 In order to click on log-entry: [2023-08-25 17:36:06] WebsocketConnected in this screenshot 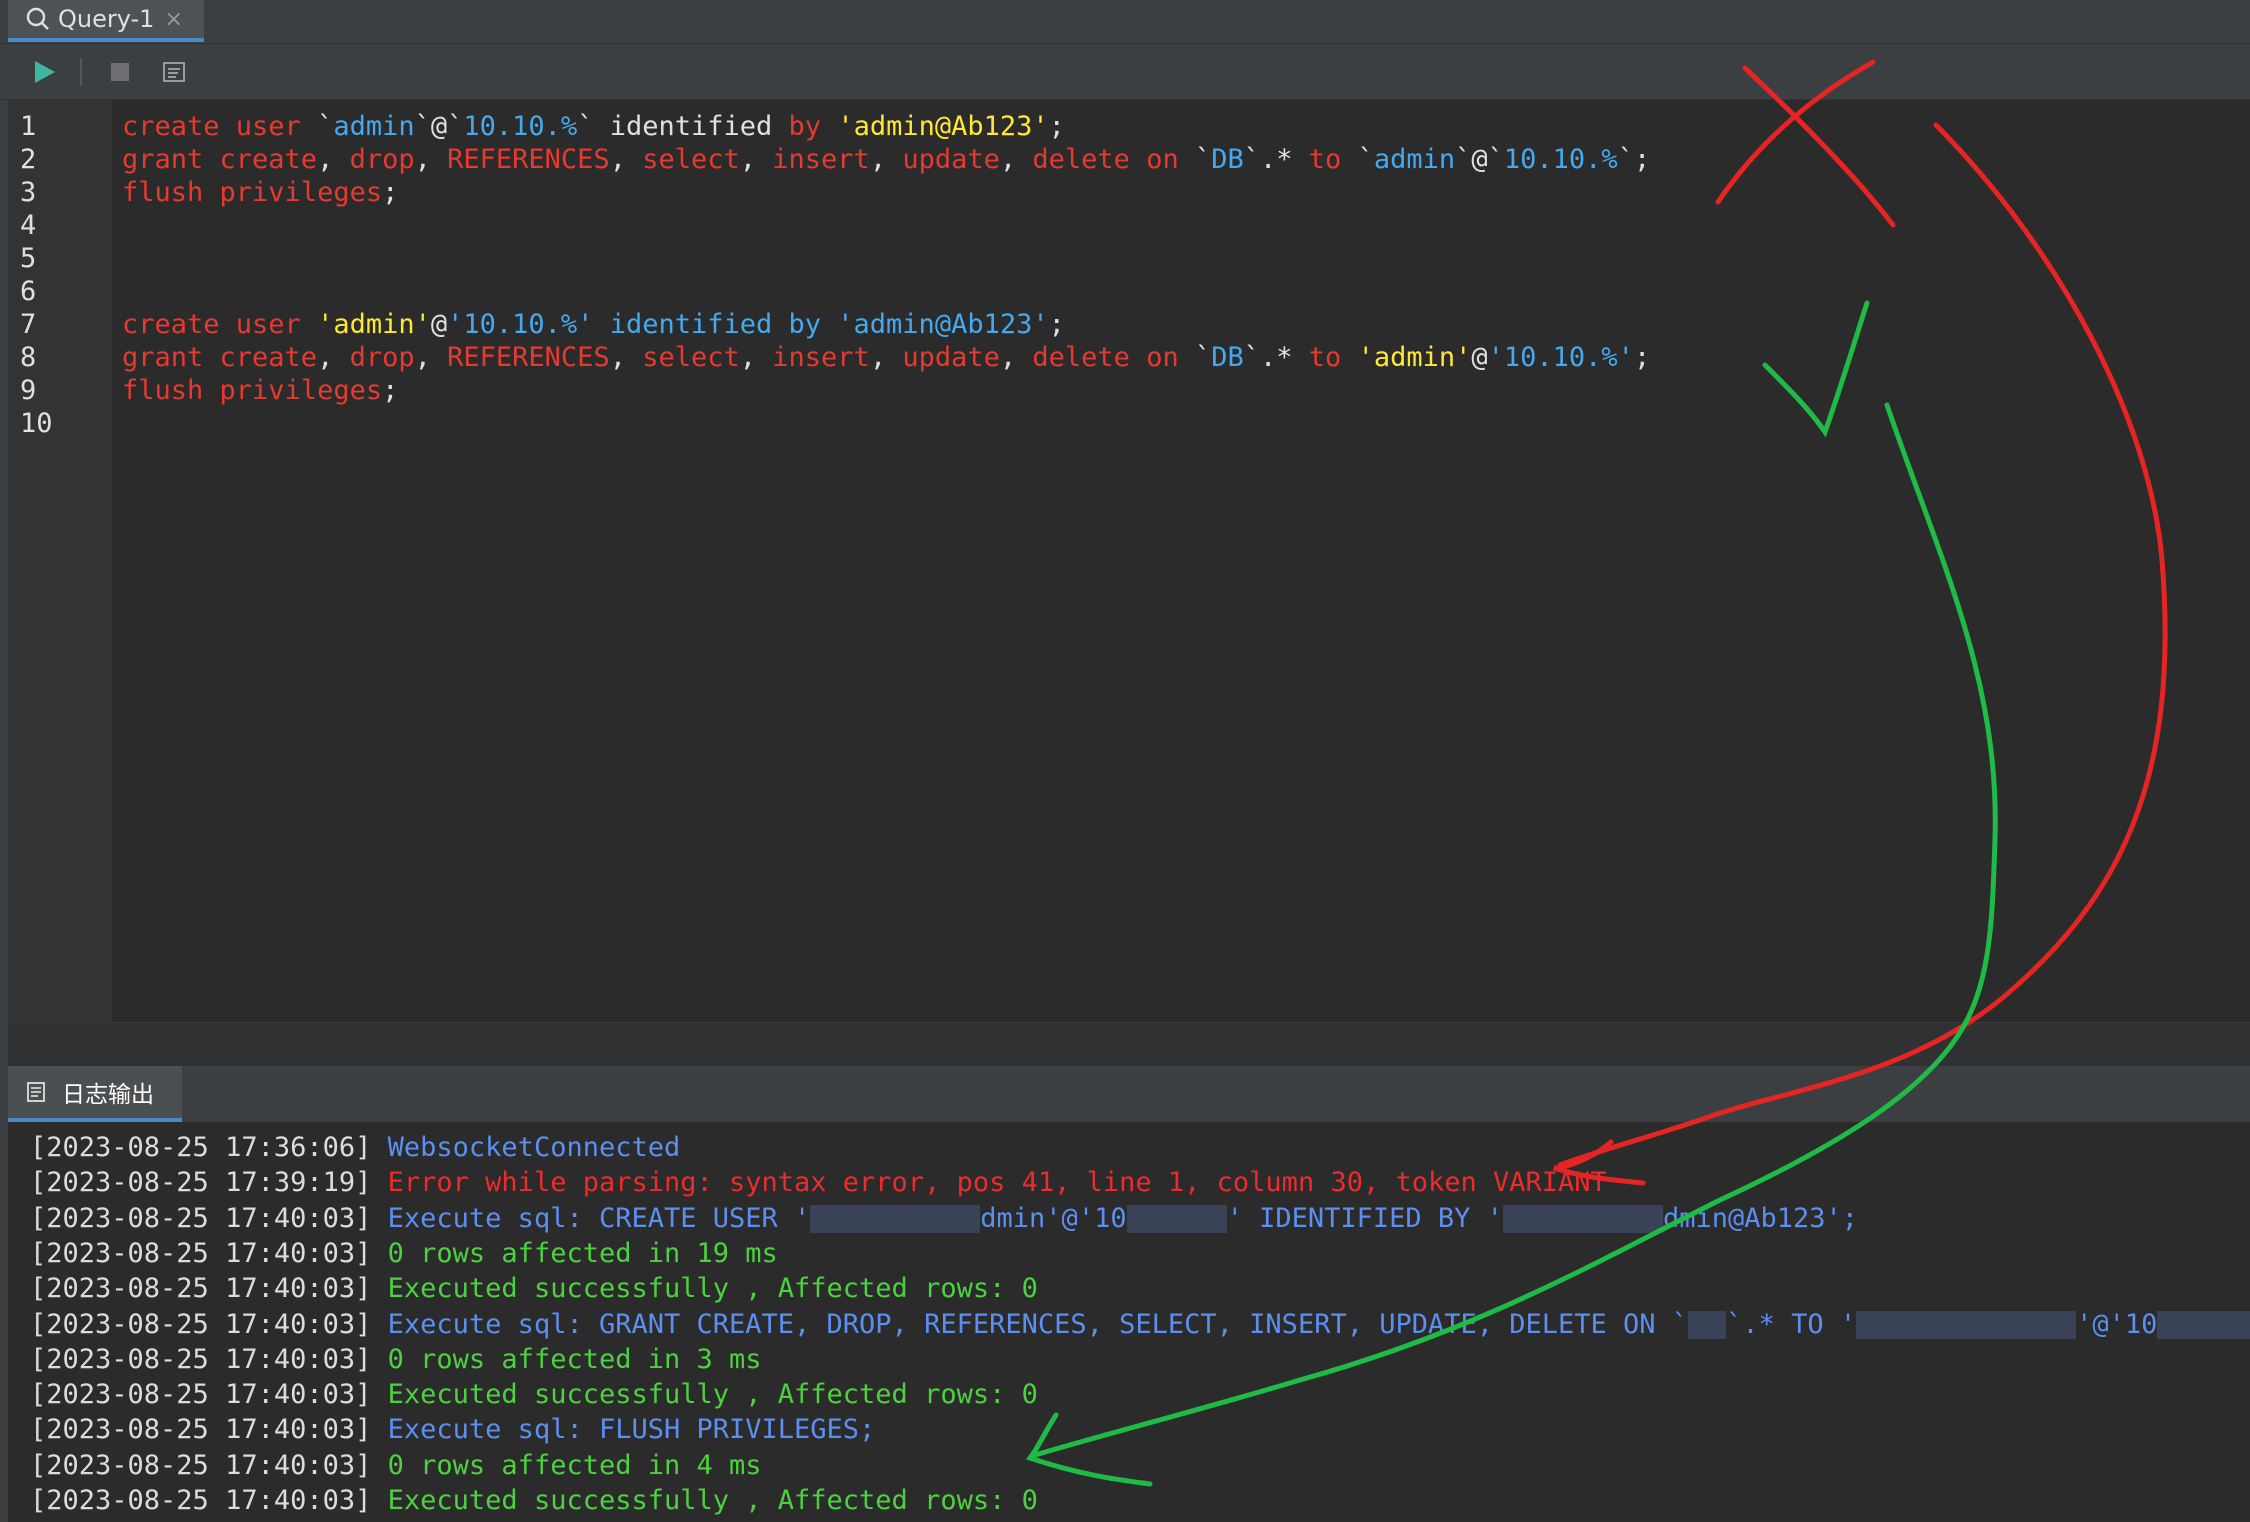, I will do `click(355, 1147)`.